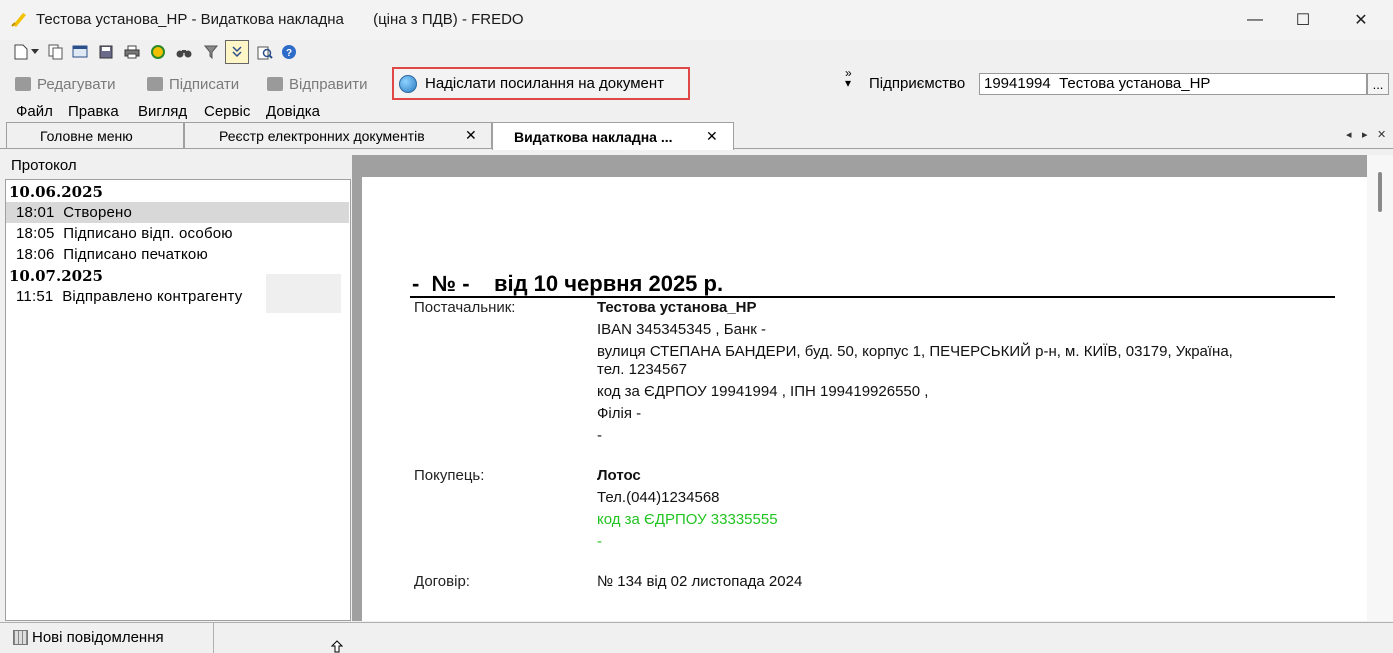 This screenshot has width=1393, height=653. What do you see at coordinates (34, 111) in the screenshot?
I see `menu-file: Файл` at bounding box center [34, 111].